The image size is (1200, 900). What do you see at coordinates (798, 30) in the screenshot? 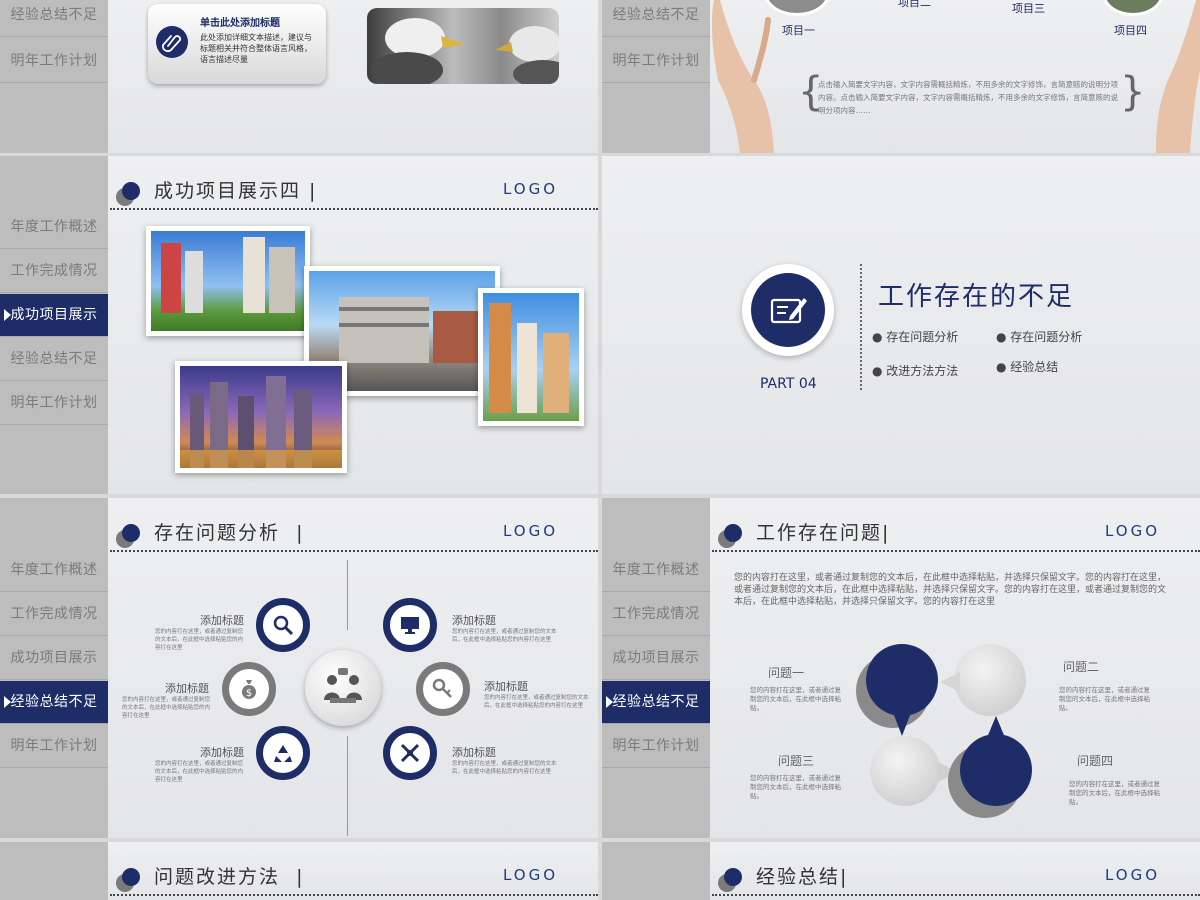
I see `project-label-1: 项目一` at bounding box center [798, 30].